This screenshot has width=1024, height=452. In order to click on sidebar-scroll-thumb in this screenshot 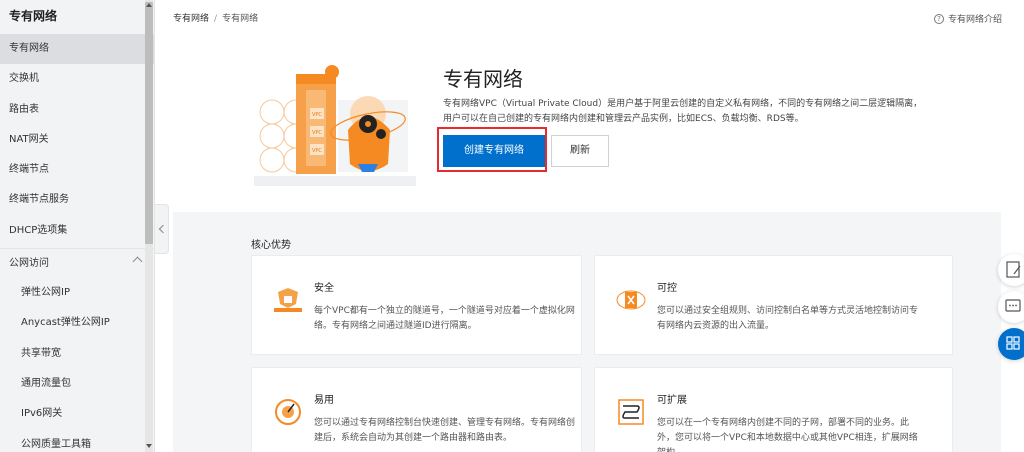, I will do `click(149, 123)`.